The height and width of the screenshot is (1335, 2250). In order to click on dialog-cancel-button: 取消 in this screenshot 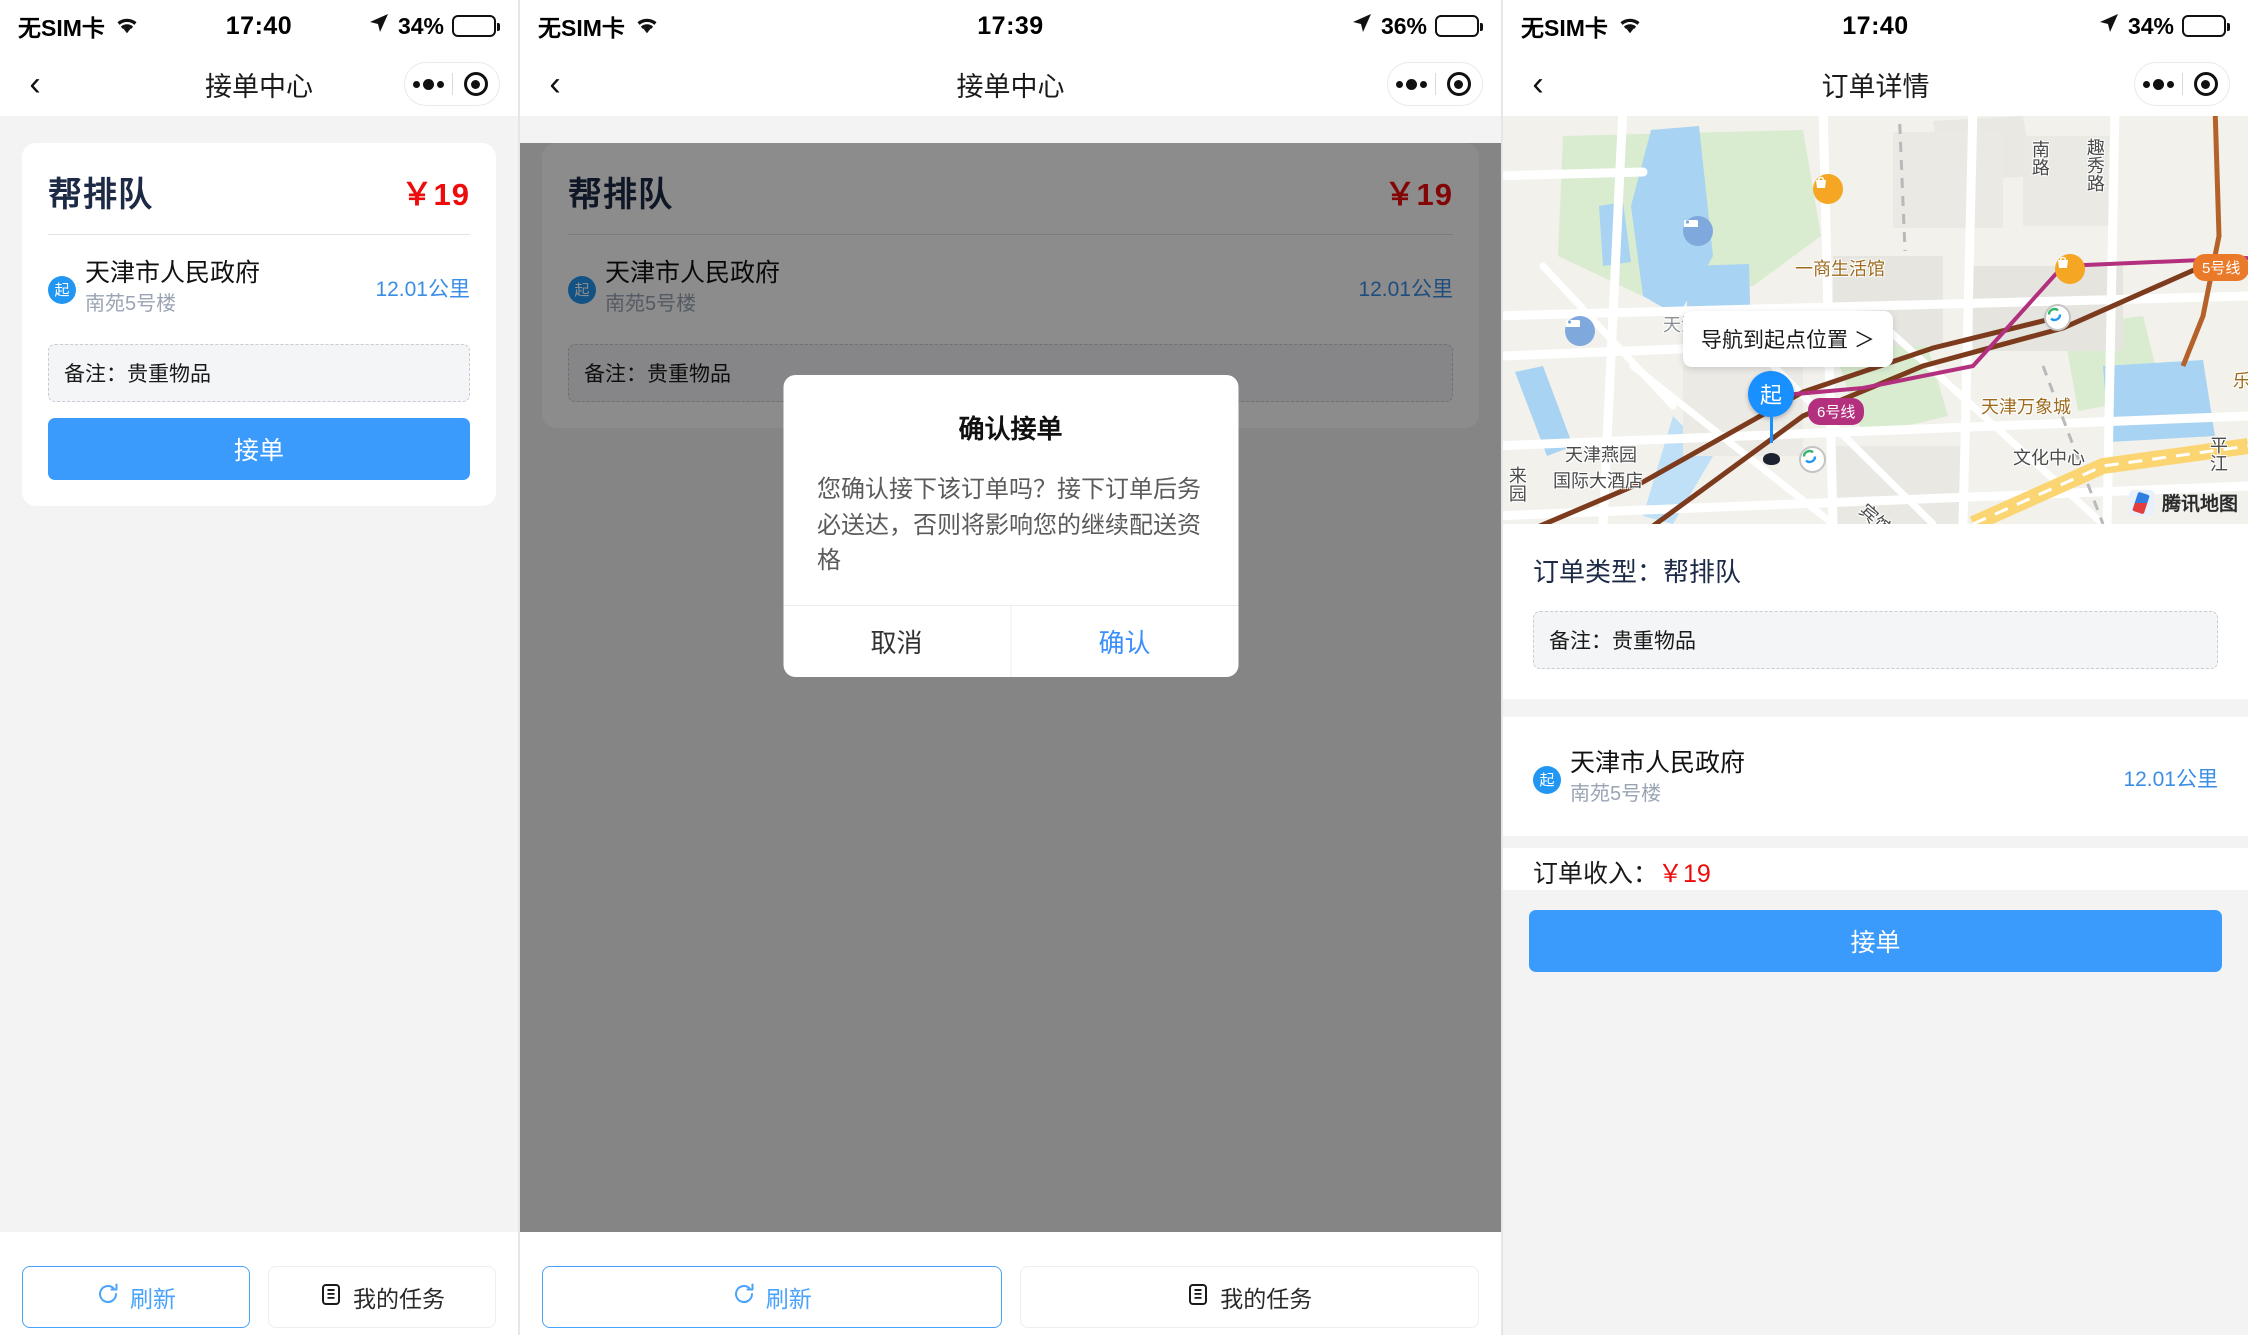, I will do `click(897, 641)`.